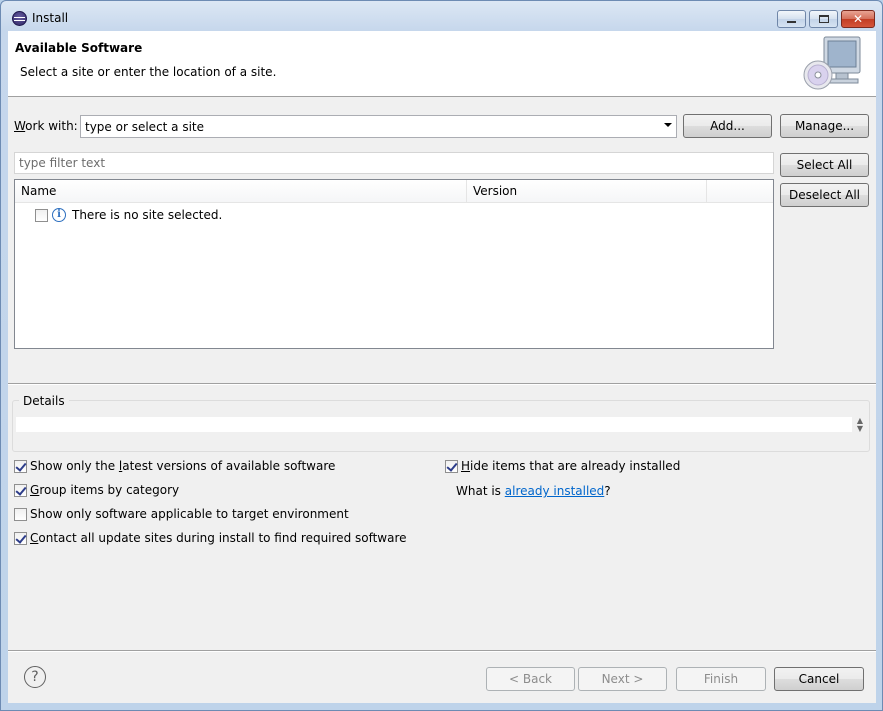 The width and height of the screenshot is (883, 711). Describe the element at coordinates (241, 191) in the screenshot. I see `column-header-name: Name` at that location.